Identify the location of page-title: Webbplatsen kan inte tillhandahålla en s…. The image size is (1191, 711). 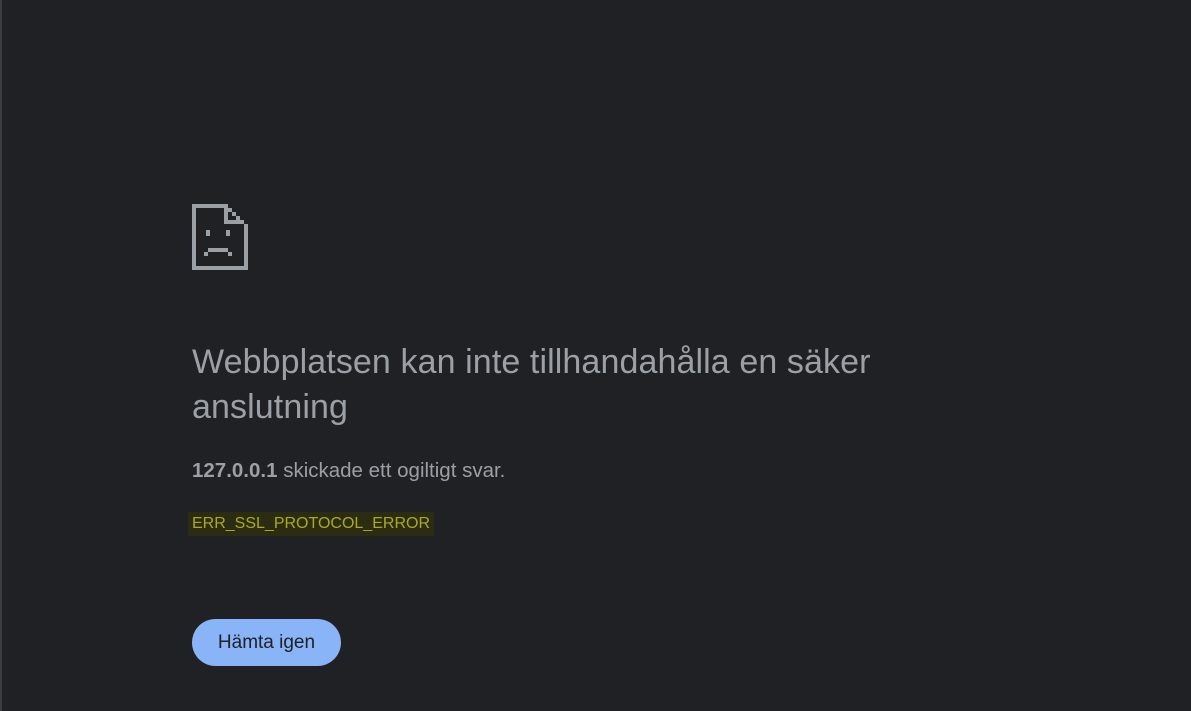
(531, 384).